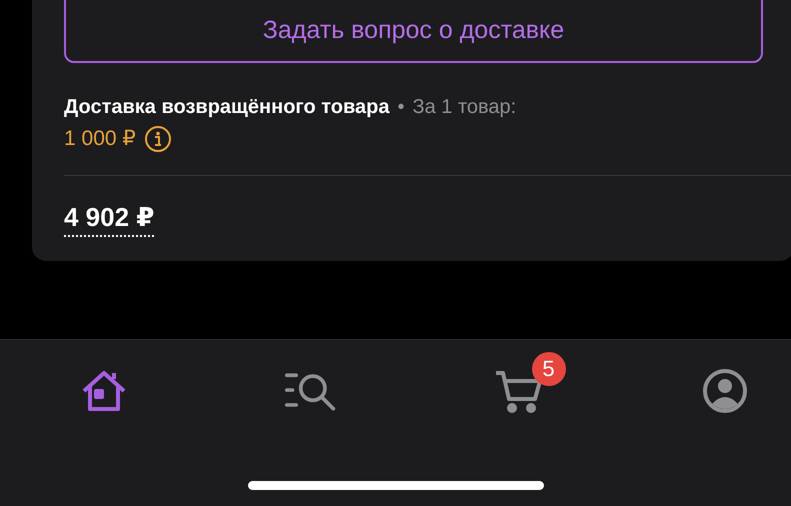 This screenshot has width=791, height=506. What do you see at coordinates (158, 139) in the screenshot?
I see `info-icon` at bounding box center [158, 139].